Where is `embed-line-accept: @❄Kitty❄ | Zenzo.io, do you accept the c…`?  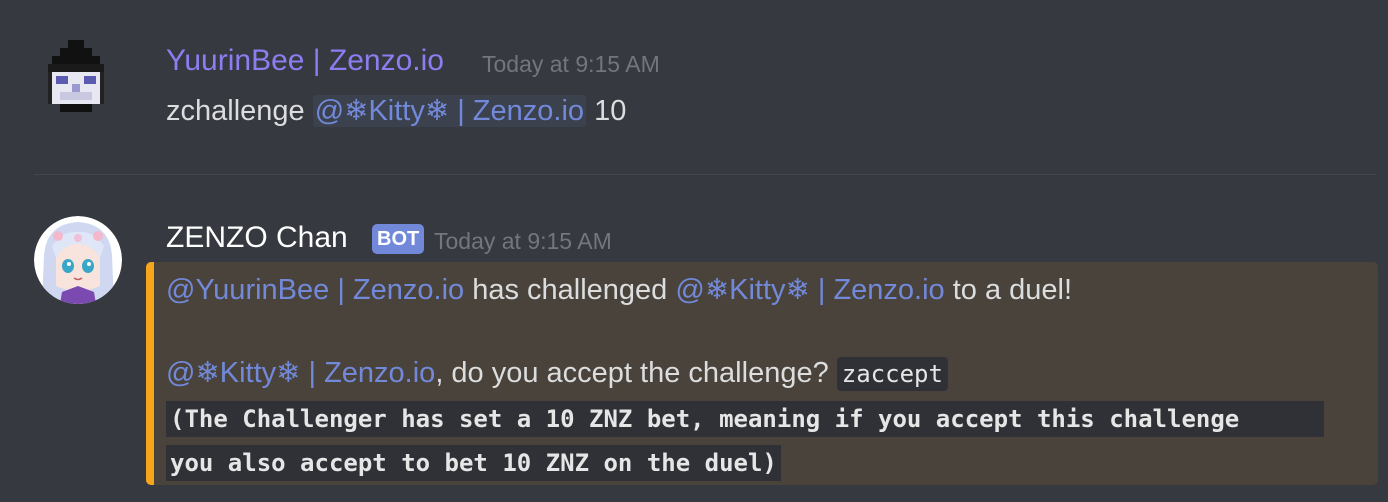
embed-line-accept: @❄Kitty❄ | Zenzo.io, do you accept the c… is located at coordinates (557, 373).